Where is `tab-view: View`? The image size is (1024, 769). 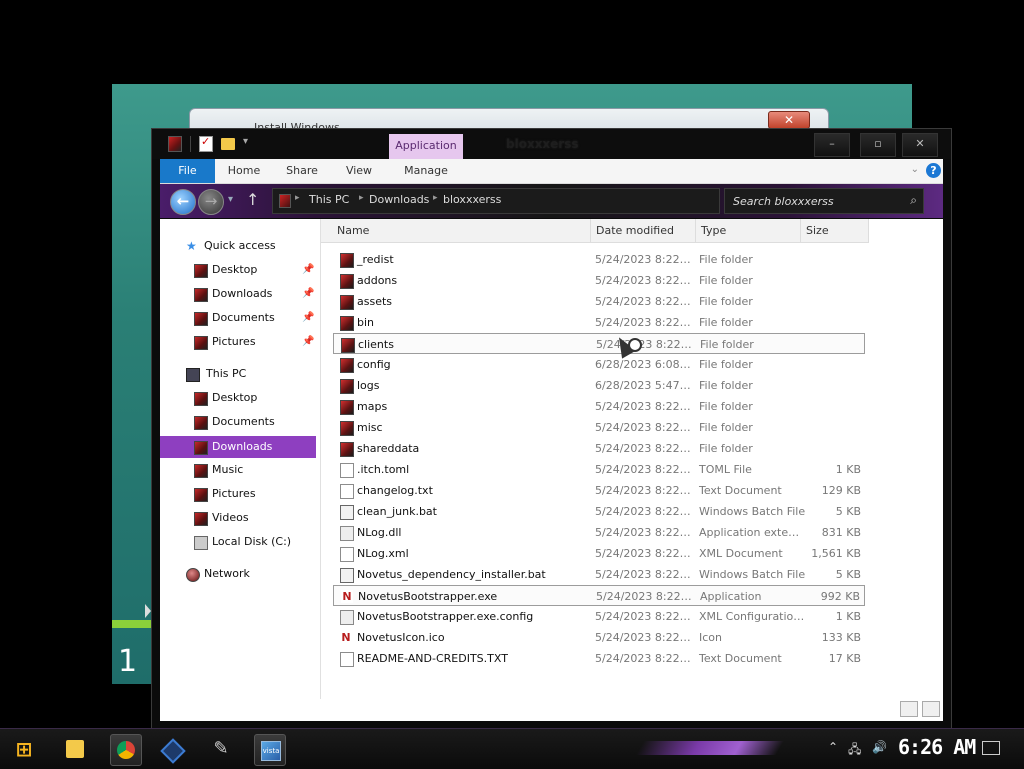 tab-view: View is located at coordinates (359, 171).